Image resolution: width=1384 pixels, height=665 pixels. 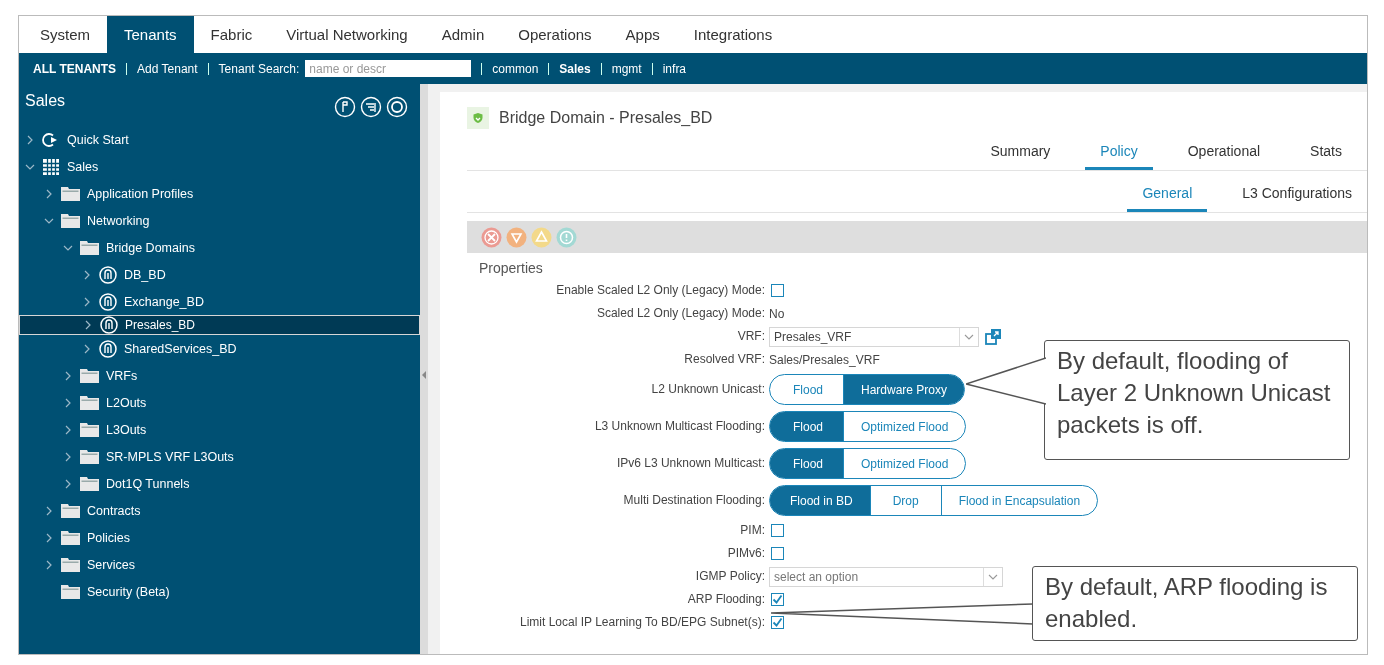 What do you see at coordinates (886, 576) in the screenshot?
I see `dropdown-field: select an option` at bounding box center [886, 576].